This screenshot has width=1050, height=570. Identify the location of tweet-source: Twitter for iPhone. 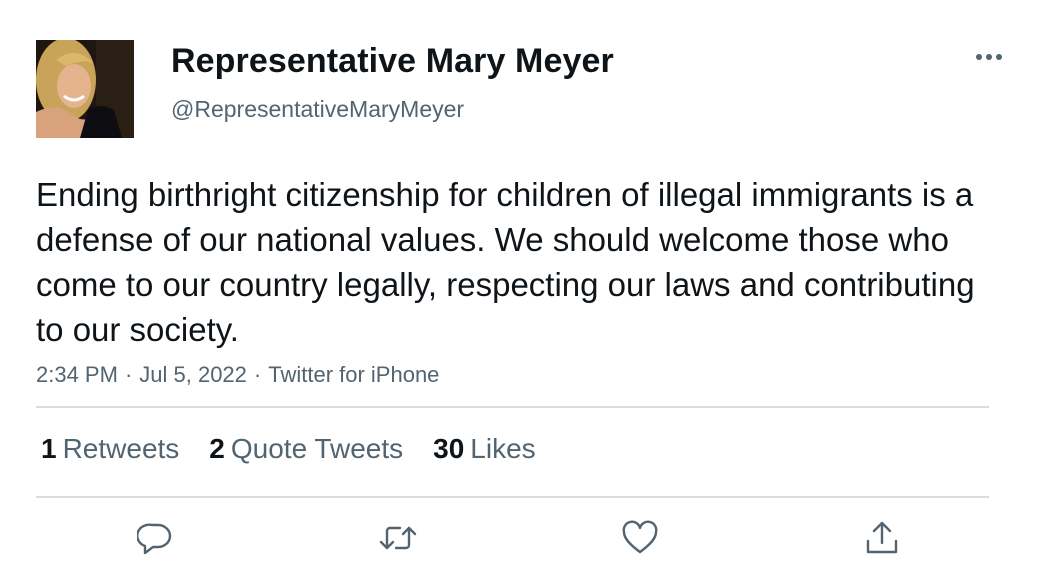
(353, 374).